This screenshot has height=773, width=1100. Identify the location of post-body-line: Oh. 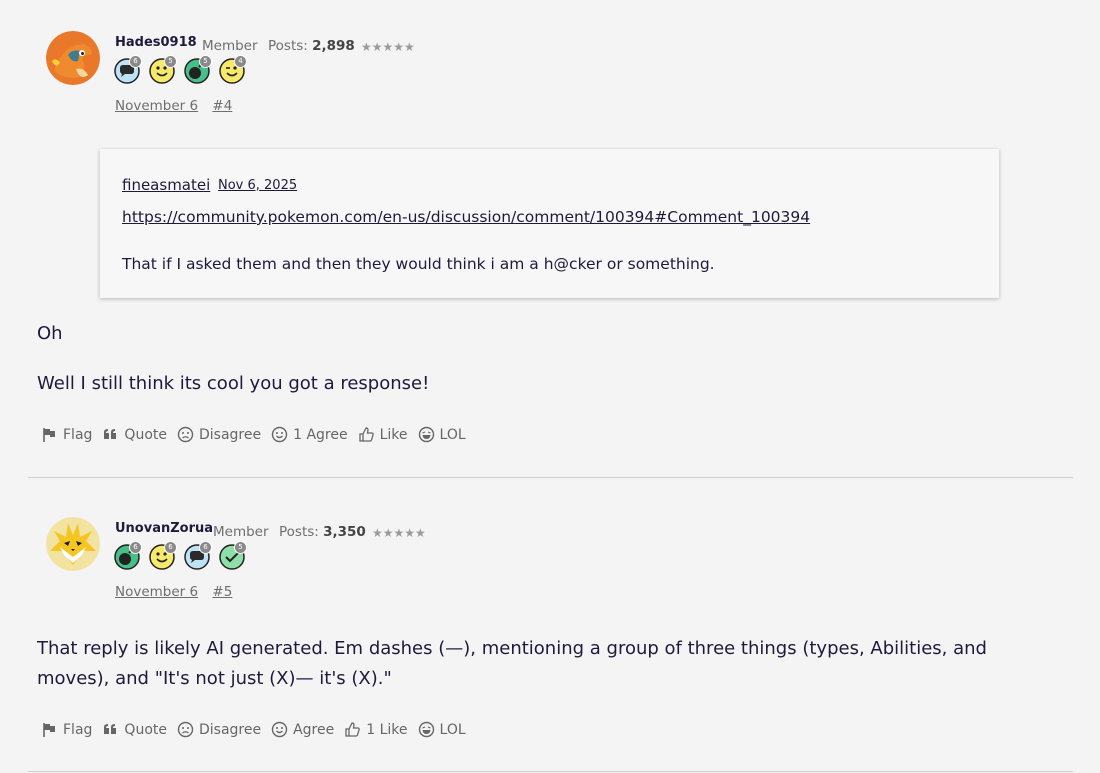
(50, 333).